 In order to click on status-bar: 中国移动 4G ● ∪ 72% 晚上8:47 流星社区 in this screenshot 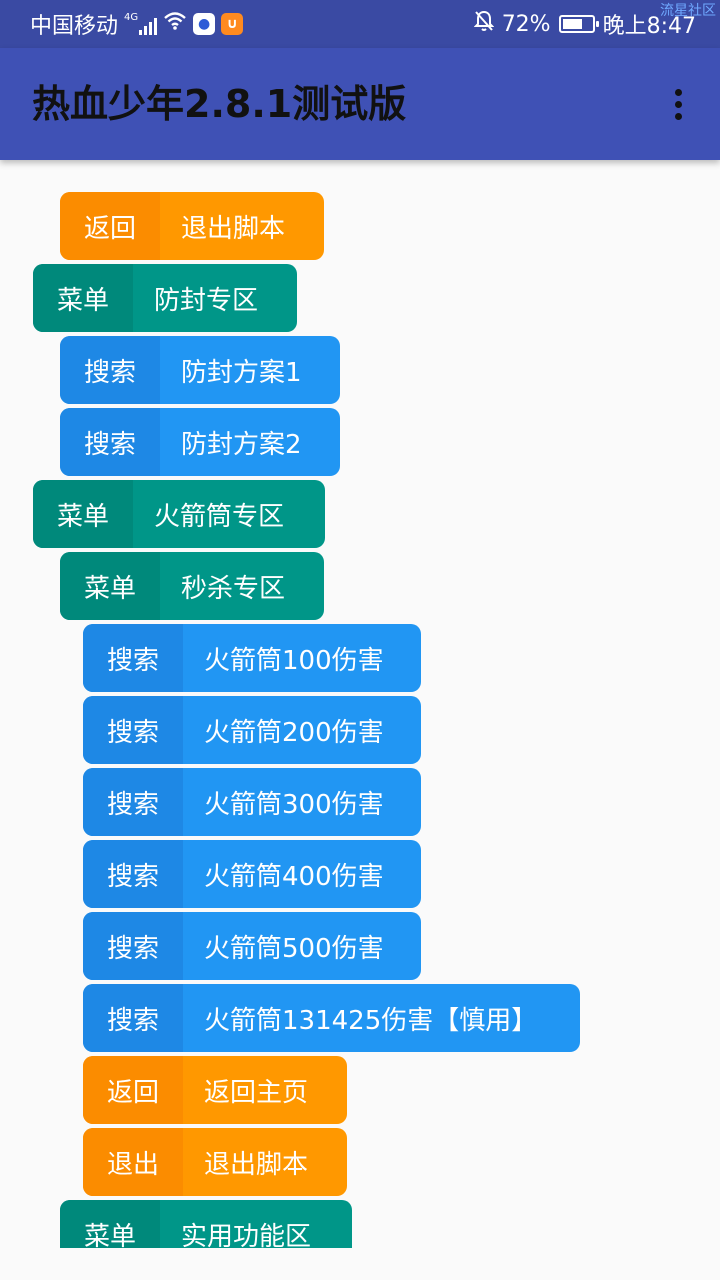, I will do `click(360, 24)`.